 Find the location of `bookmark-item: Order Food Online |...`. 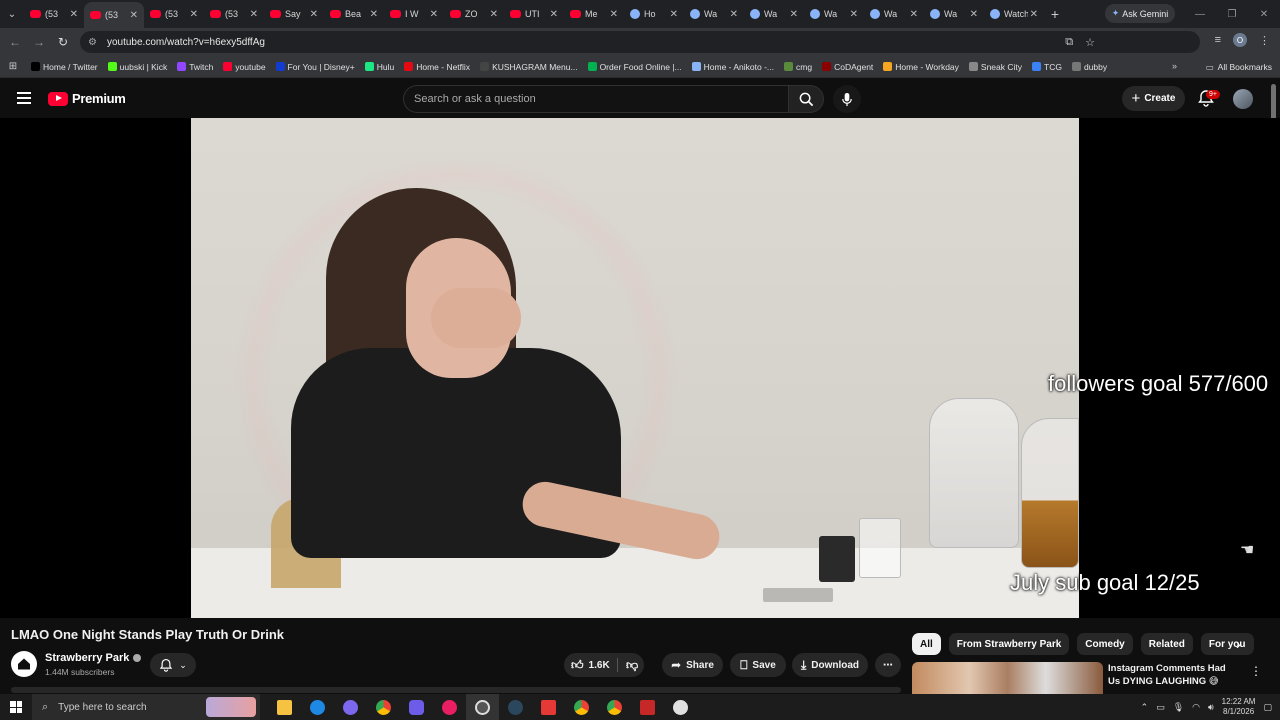

bookmark-item: Order Food Online |... is located at coordinates (635, 67).